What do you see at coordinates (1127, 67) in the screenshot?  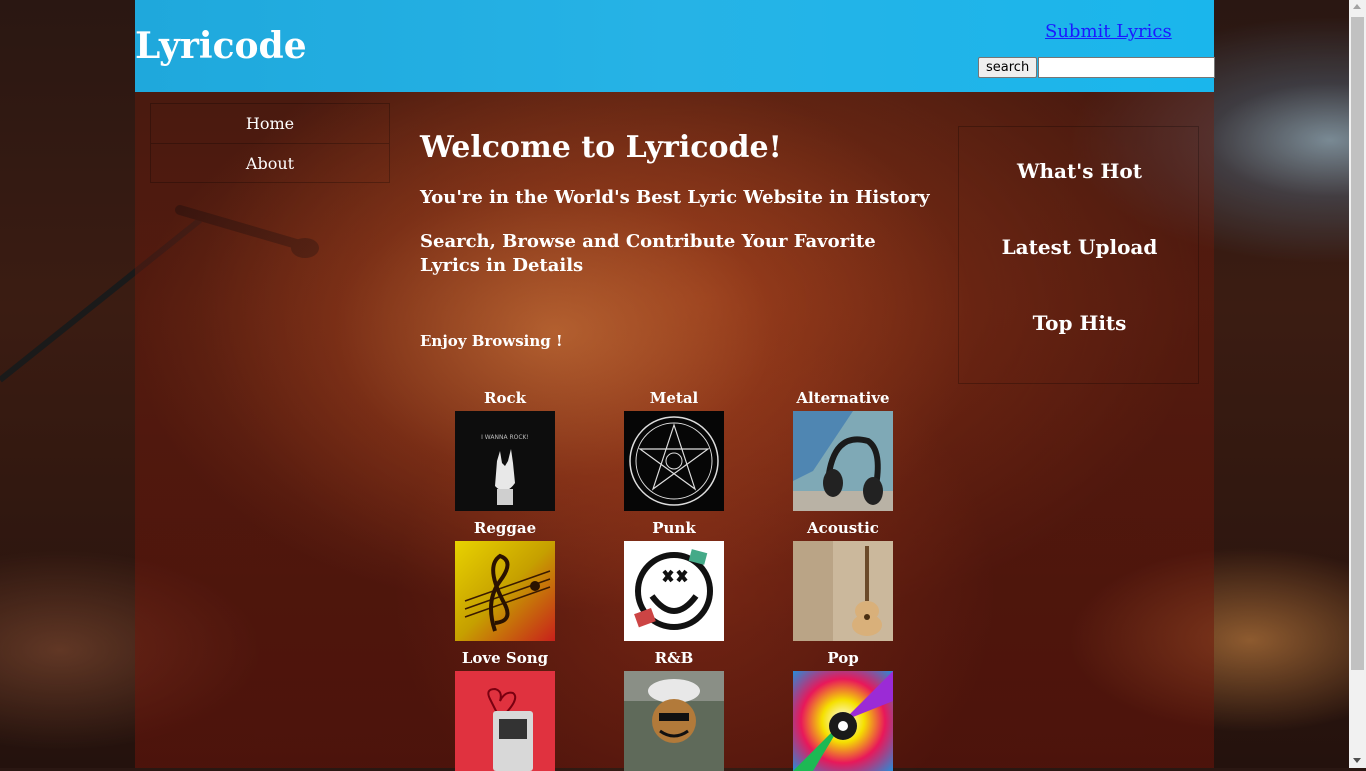 I see `search-input` at bounding box center [1127, 67].